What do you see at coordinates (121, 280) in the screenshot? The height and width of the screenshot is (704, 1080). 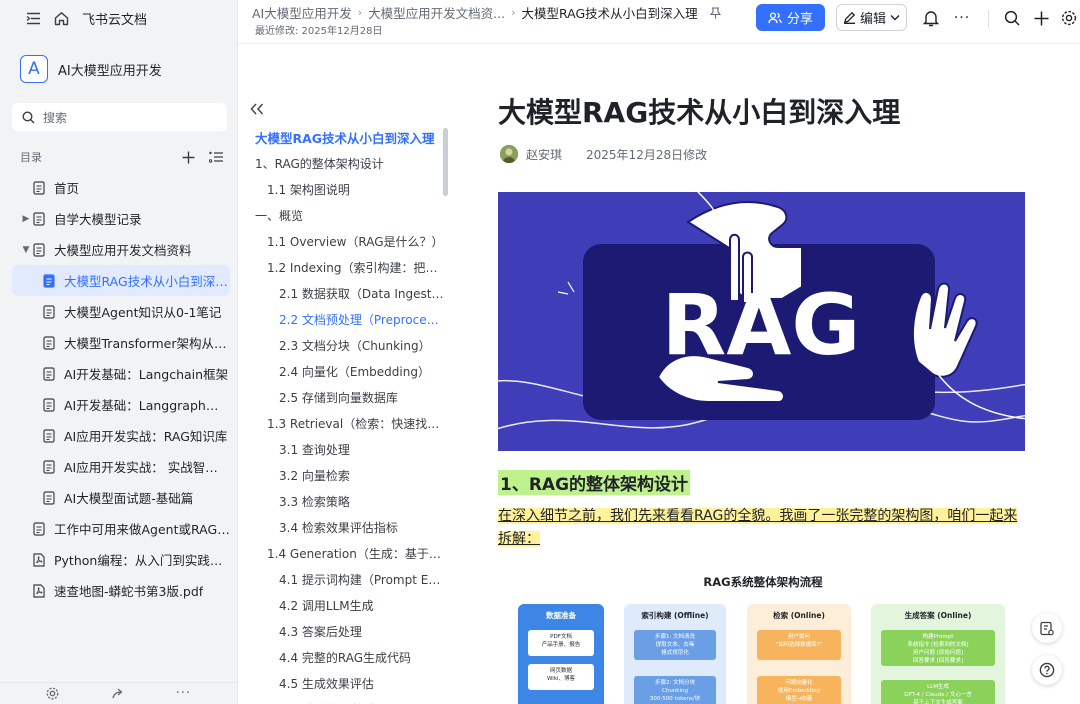 I see `sidebar-item: 大模型RAG技术从小白到深入理` at bounding box center [121, 280].